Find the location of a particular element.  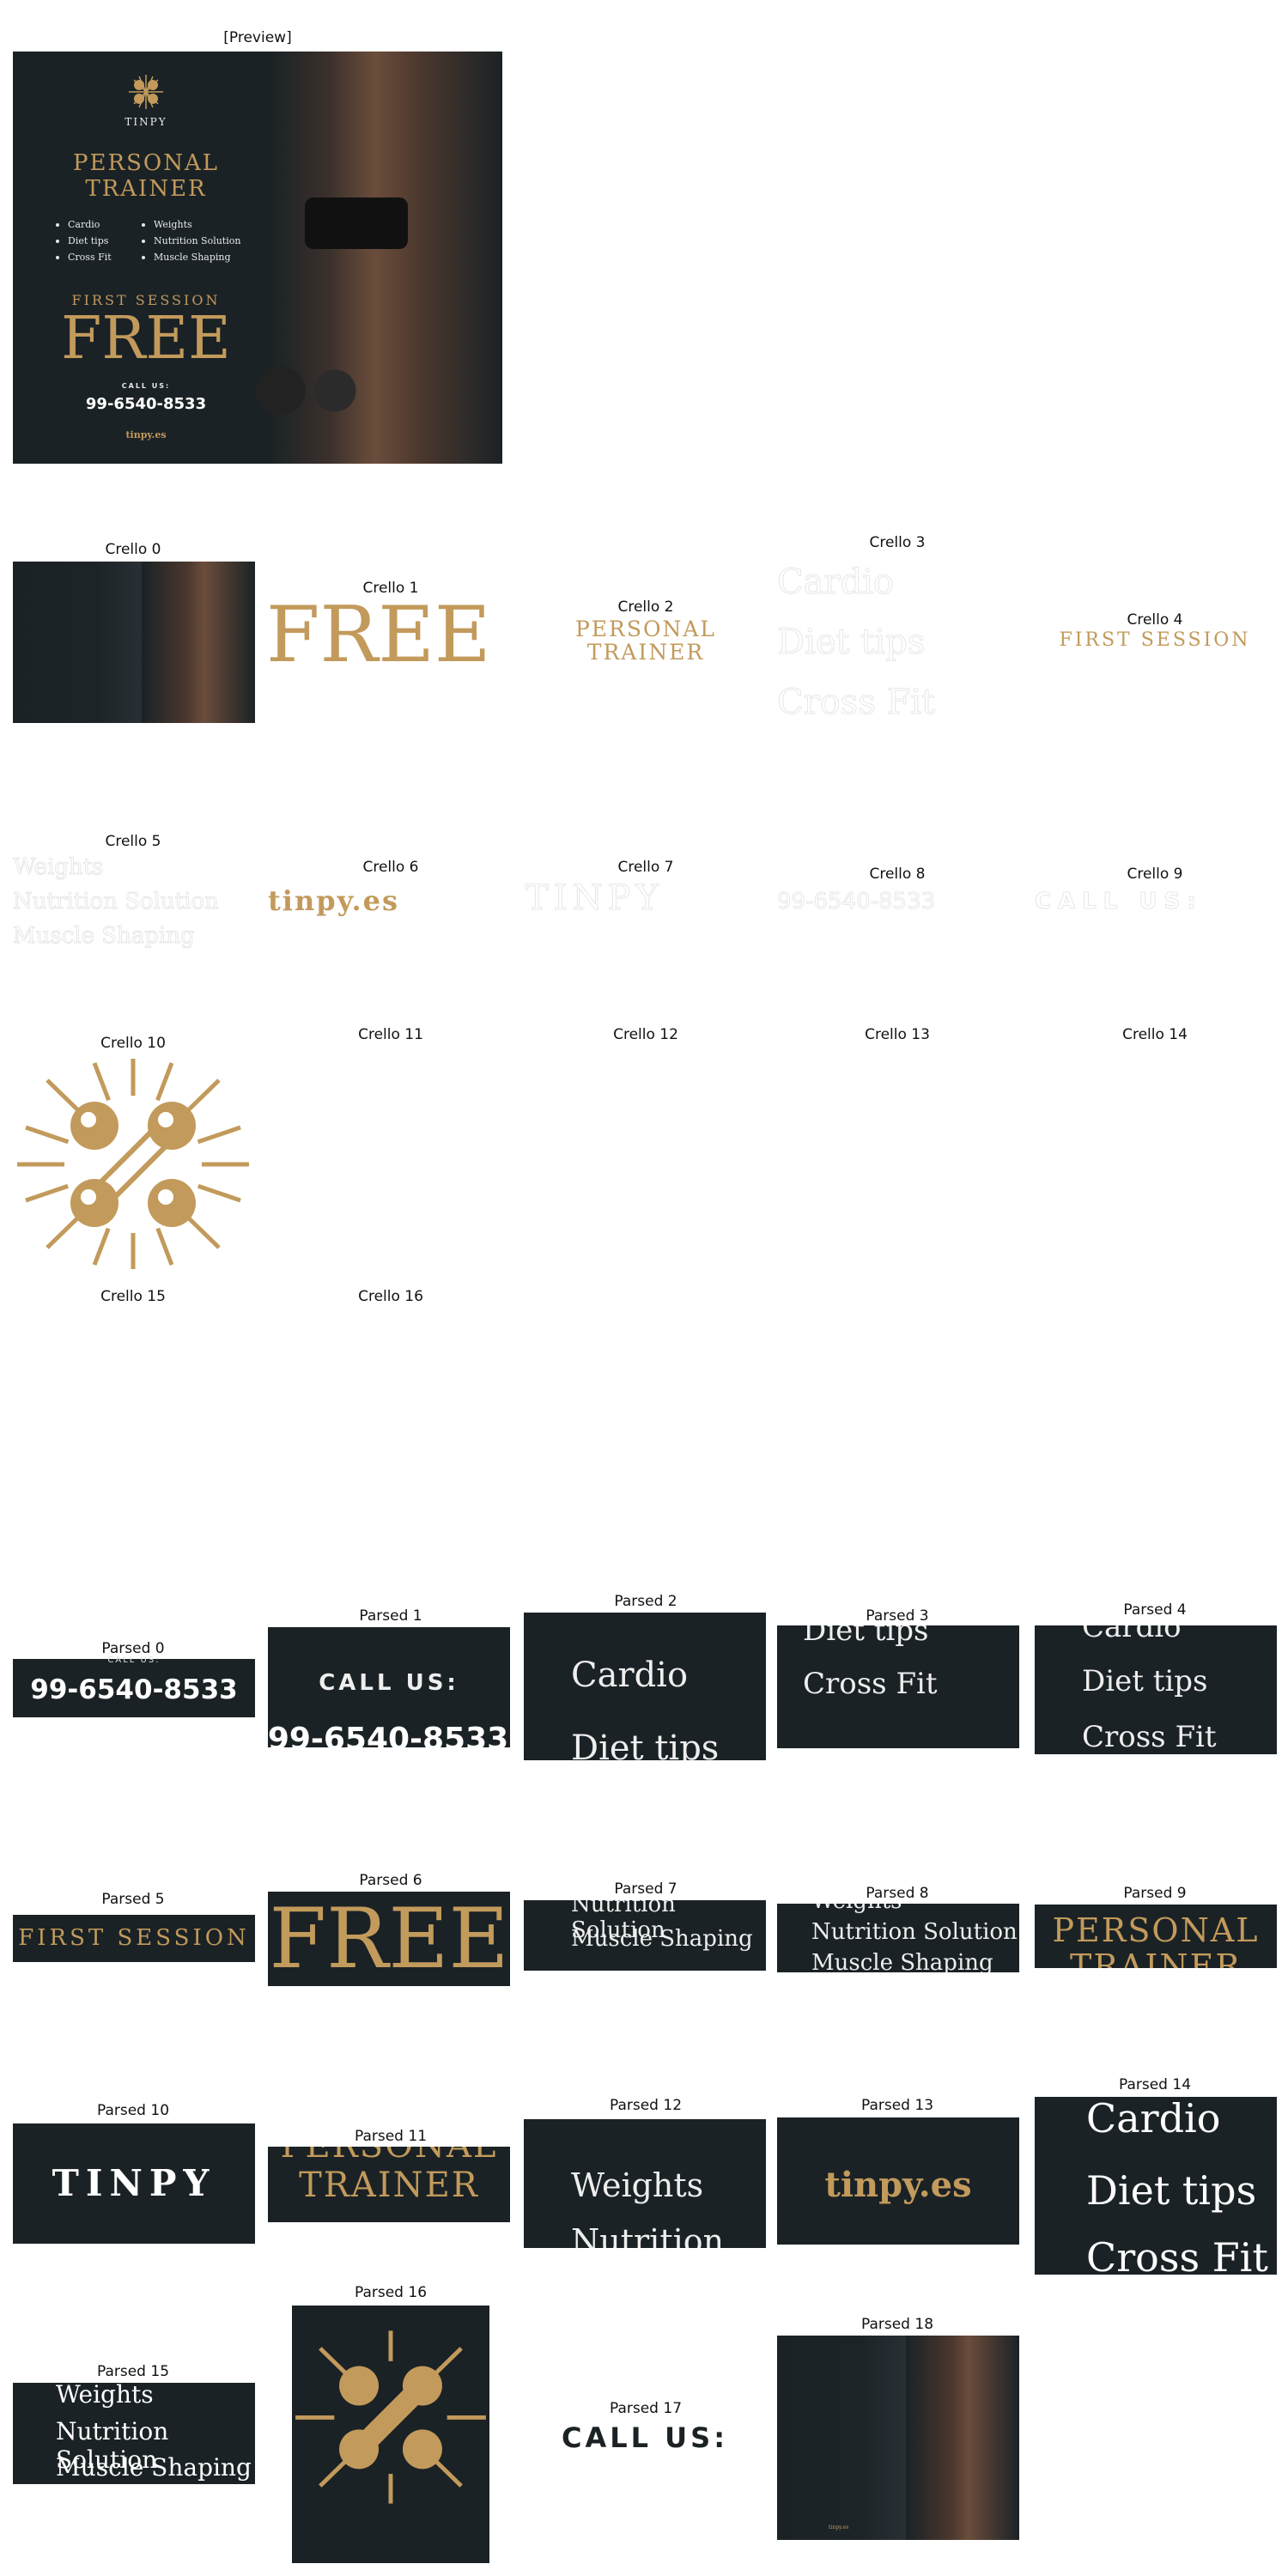

parsed-label: Parsed 8 is located at coordinates (897, 1894).